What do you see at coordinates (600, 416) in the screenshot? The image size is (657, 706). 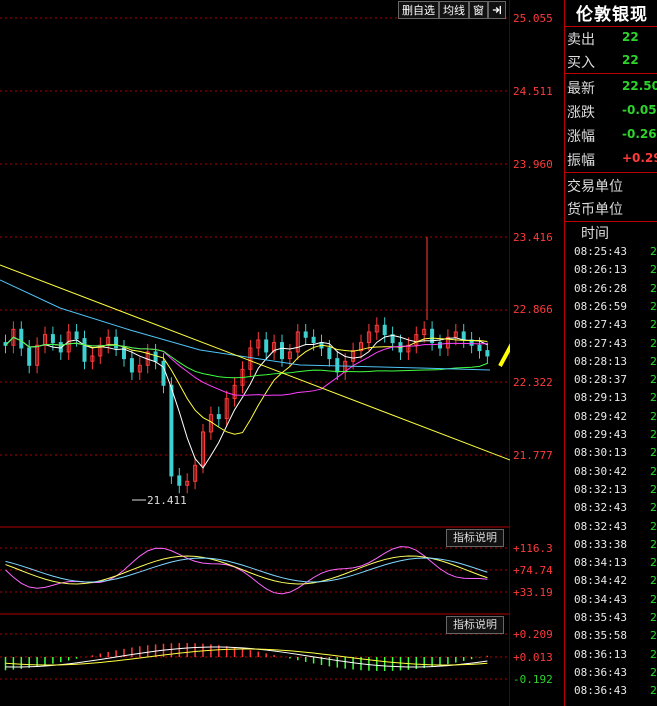 I see `tick-time: 08:29:42` at bounding box center [600, 416].